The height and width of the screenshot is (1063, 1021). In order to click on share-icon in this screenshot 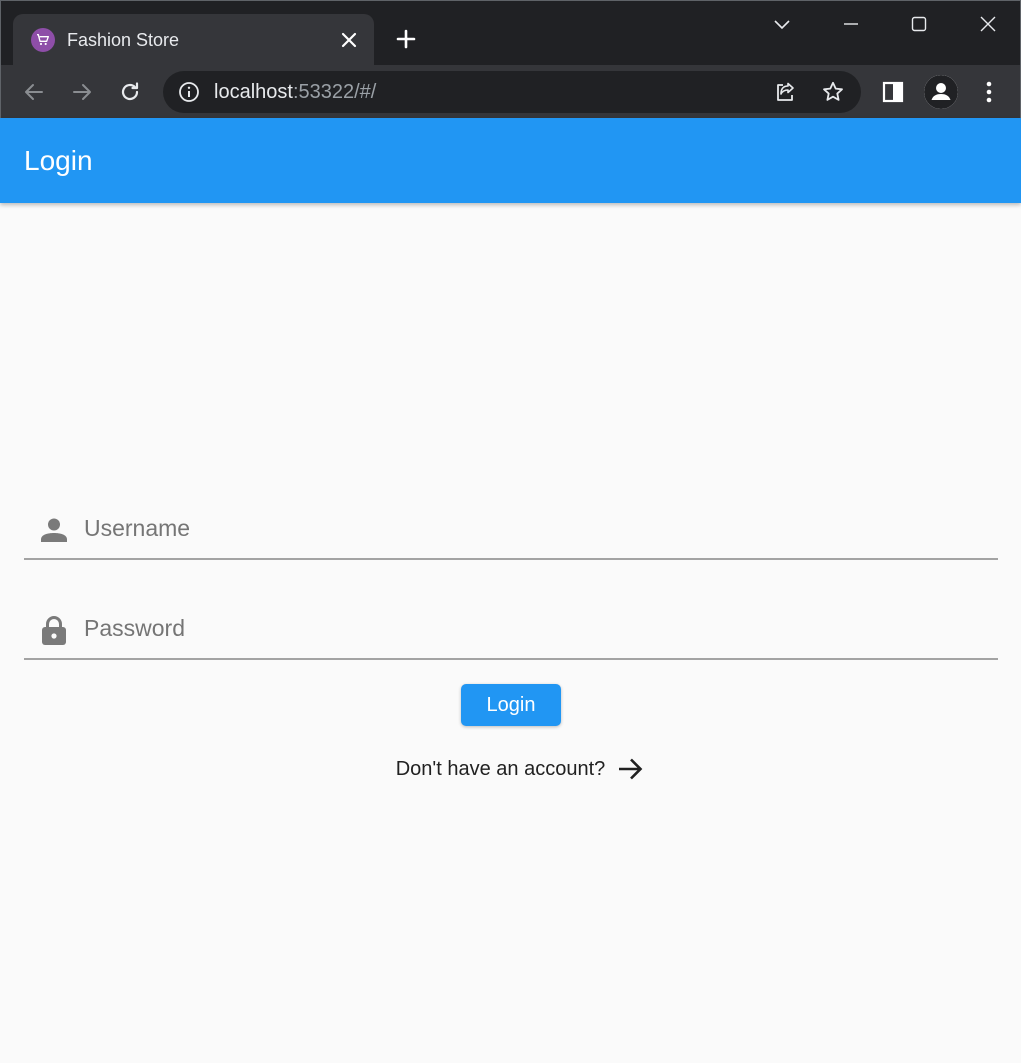, I will do `click(785, 92)`.